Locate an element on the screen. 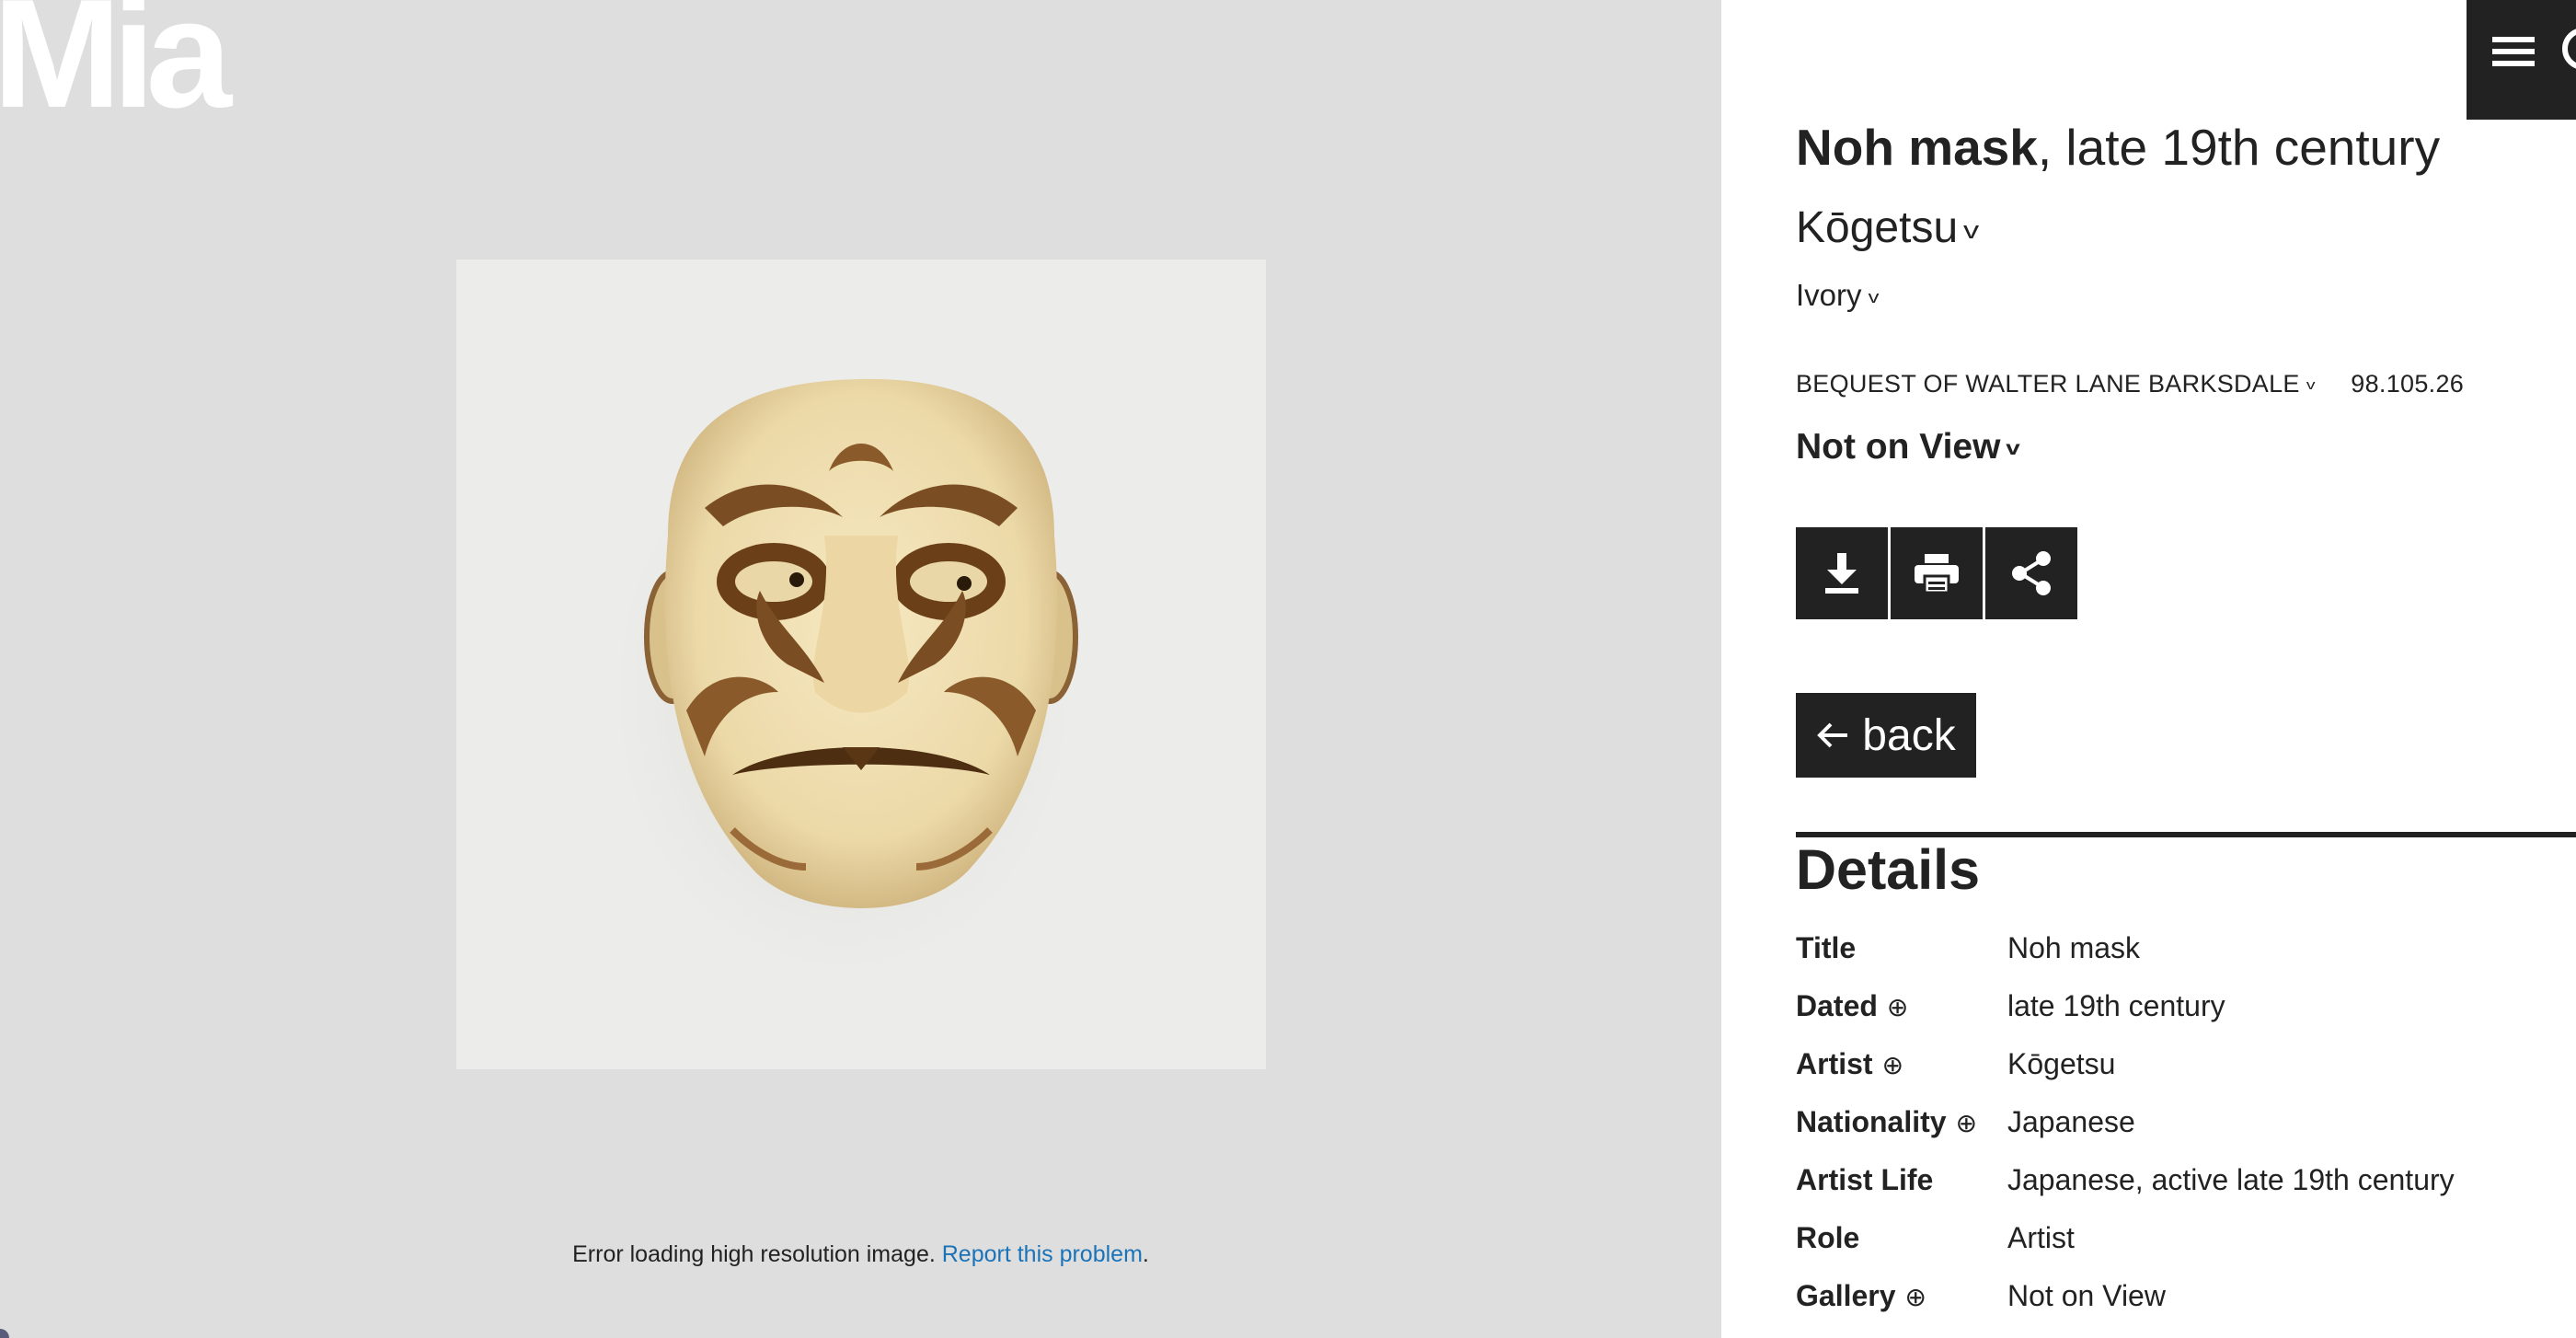 Image resolution: width=2576 pixels, height=1338 pixels. error-end: . is located at coordinates (1145, 1254).